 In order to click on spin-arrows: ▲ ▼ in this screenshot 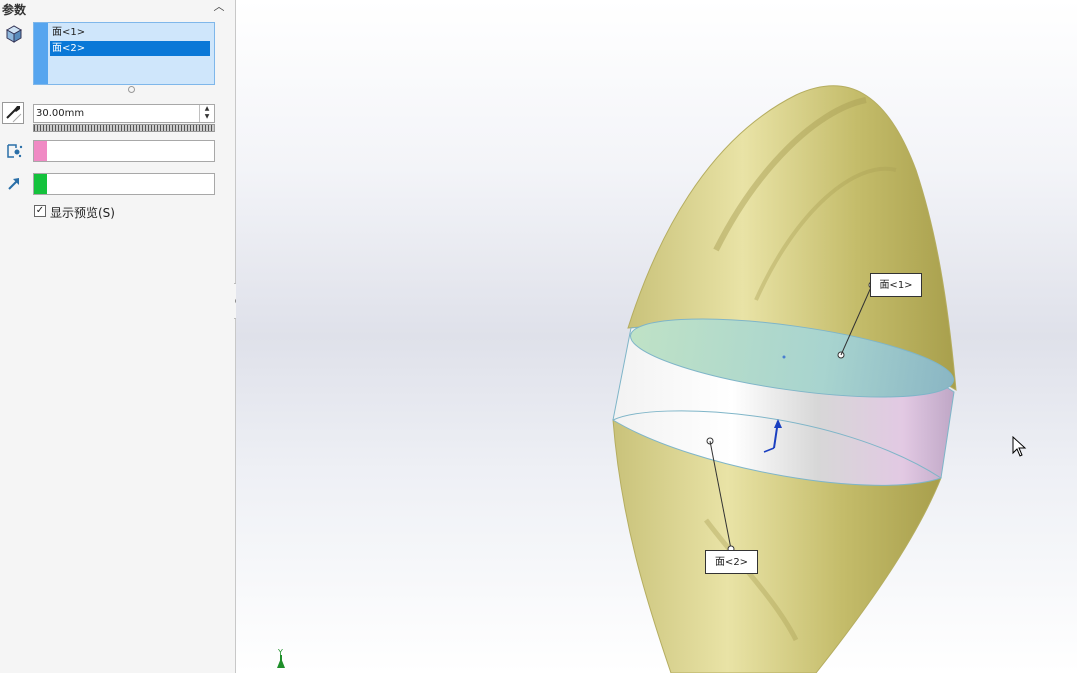, I will do `click(206, 113)`.